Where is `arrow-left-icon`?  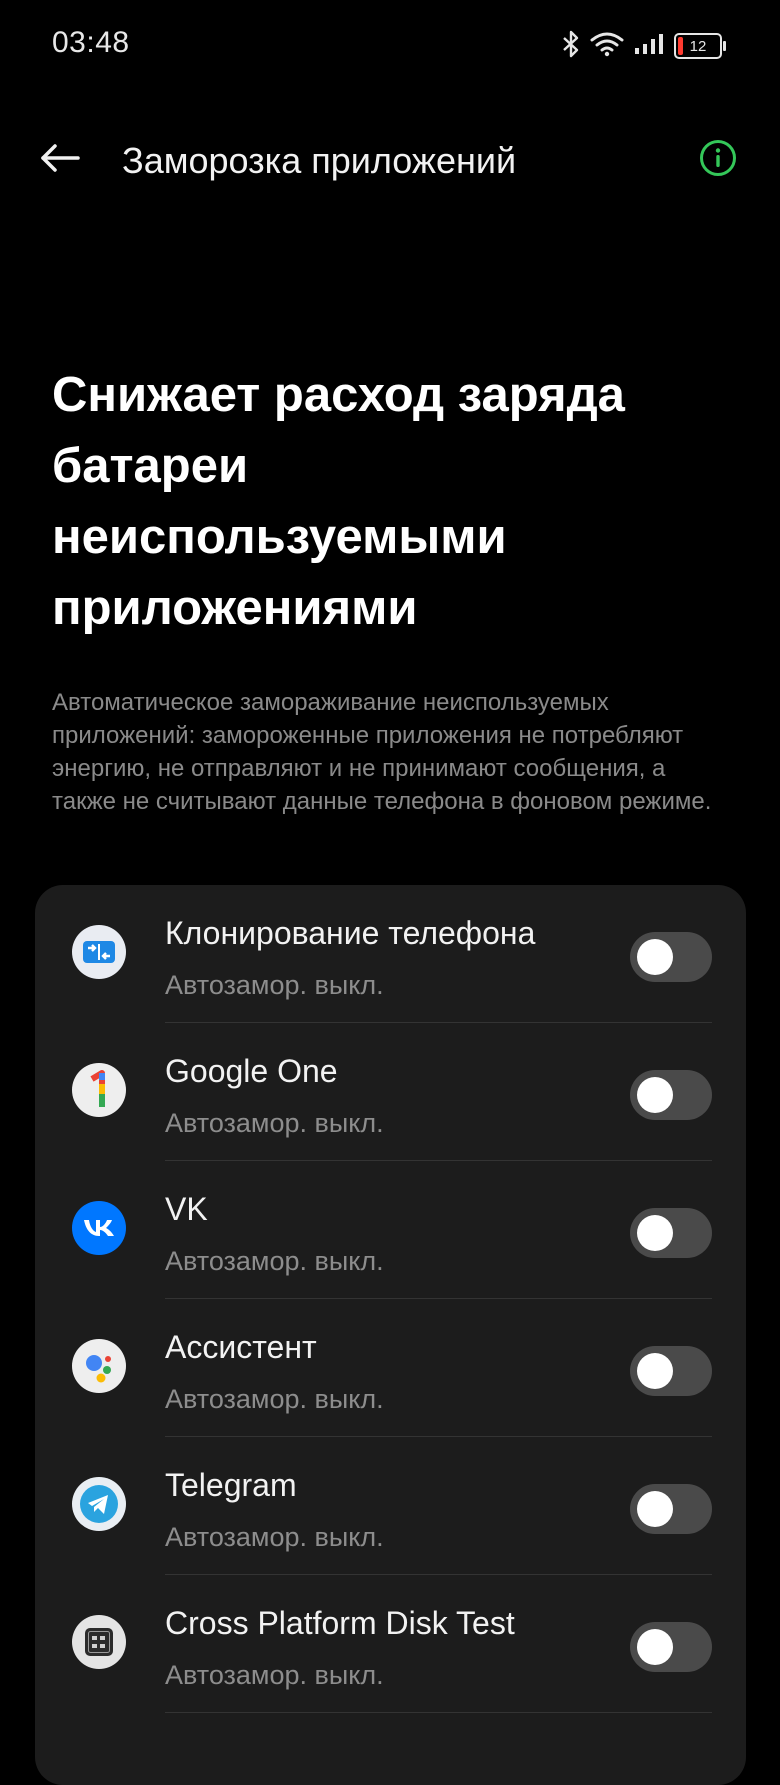
arrow-left-icon is located at coordinates (60, 160).